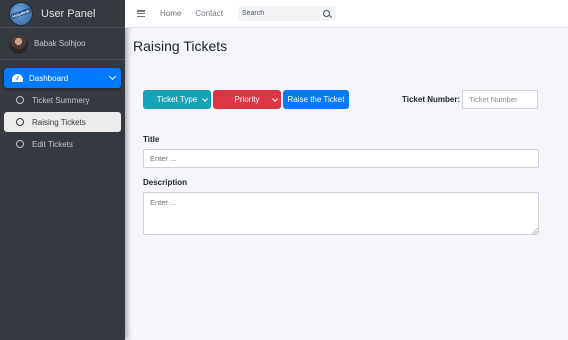 Image resolution: width=568 pixels, height=340 pixels. What do you see at coordinates (170, 13) in the screenshot?
I see `nav-link-home: Home` at bounding box center [170, 13].